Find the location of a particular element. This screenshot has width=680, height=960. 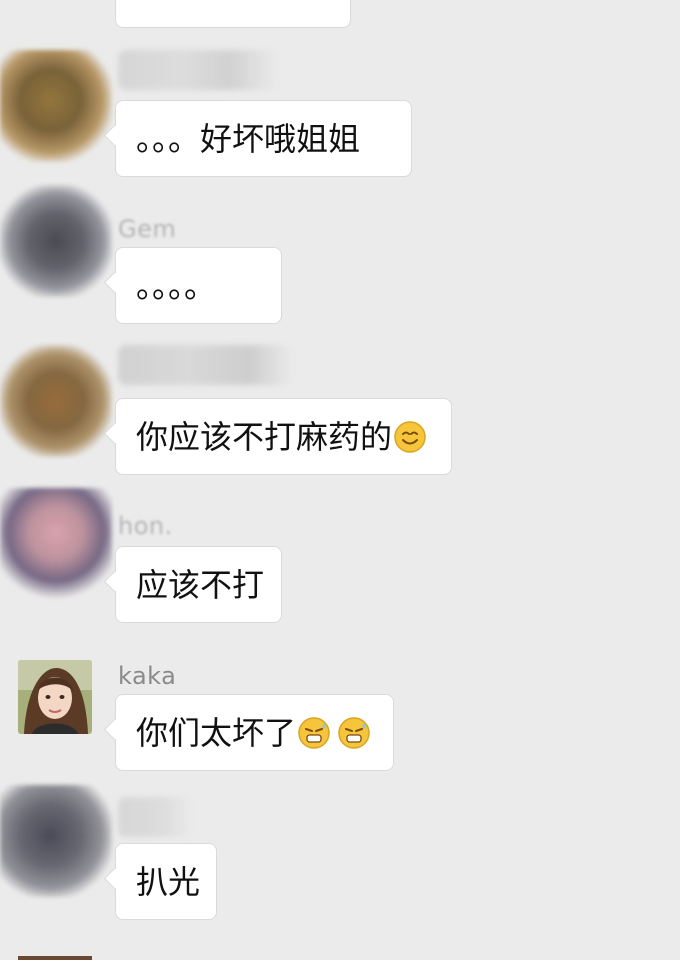

message-bubble: 你们太坏了 is located at coordinates (254, 732).